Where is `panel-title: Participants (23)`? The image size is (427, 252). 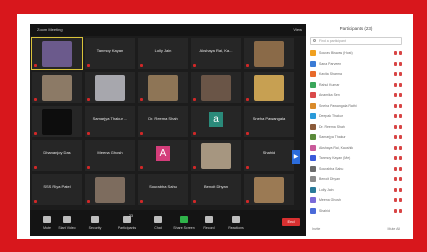
panel-title: Participants (23) is located at coordinates (356, 28).